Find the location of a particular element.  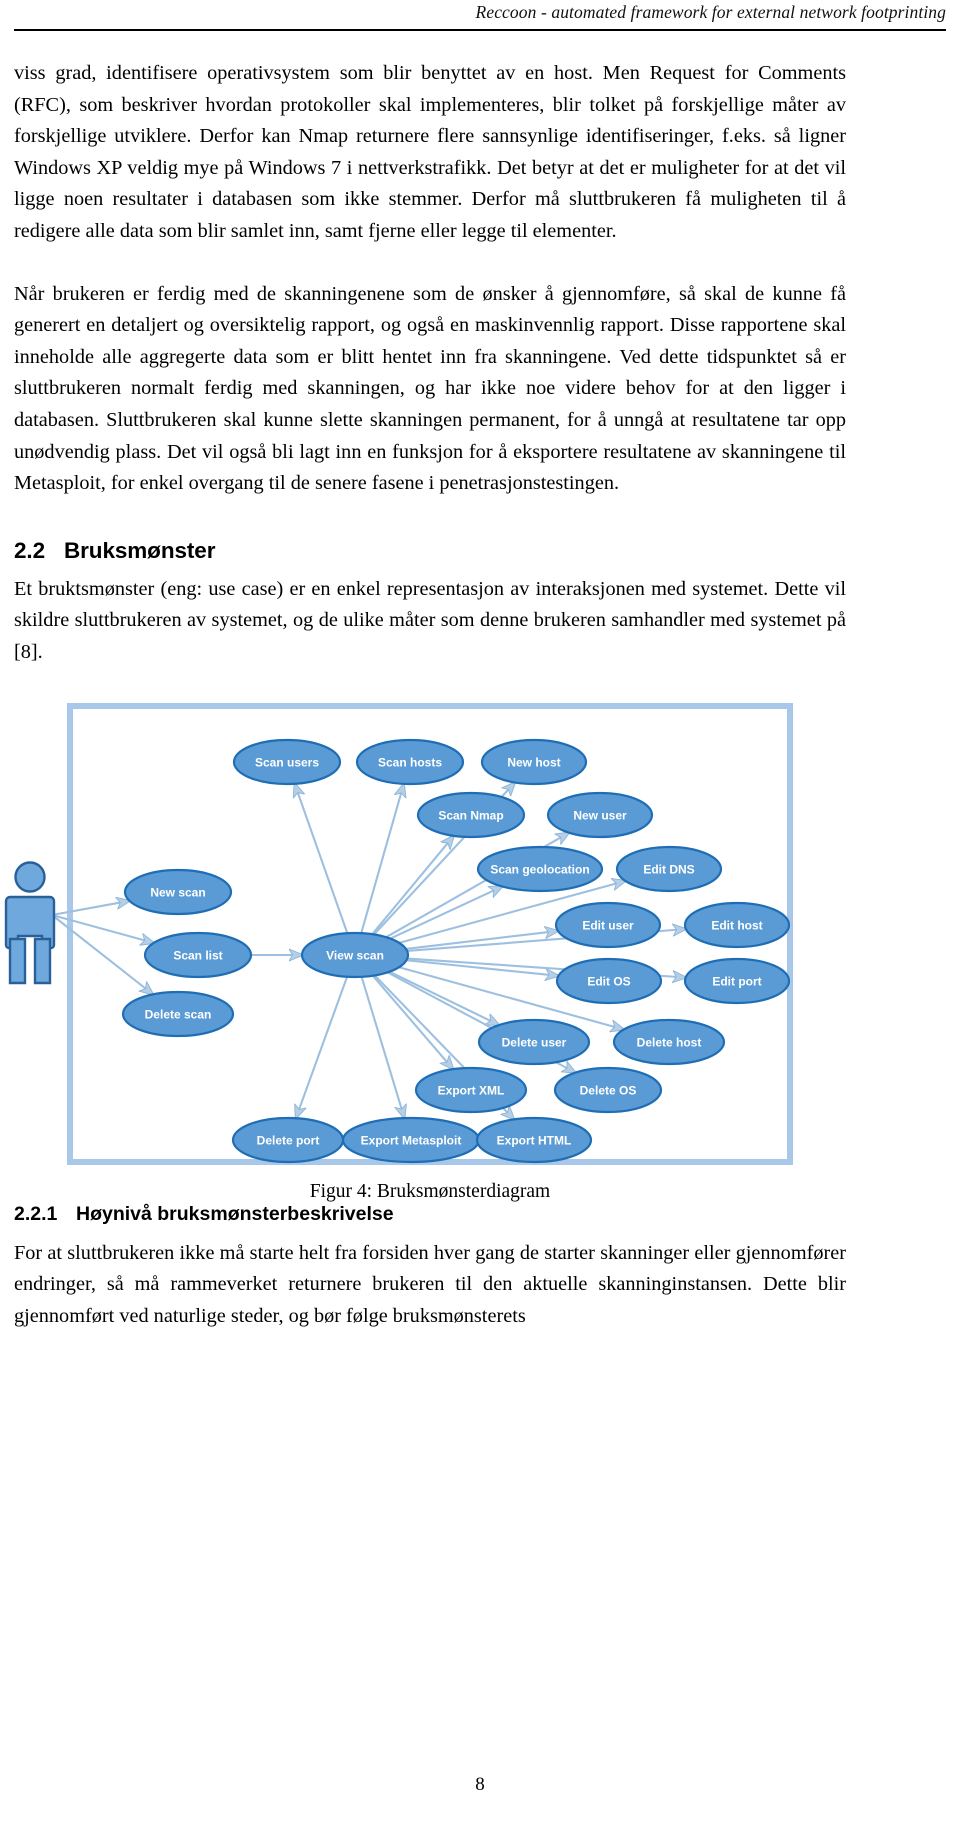

use-case-label: Scan geolocation is located at coordinates (539, 869).